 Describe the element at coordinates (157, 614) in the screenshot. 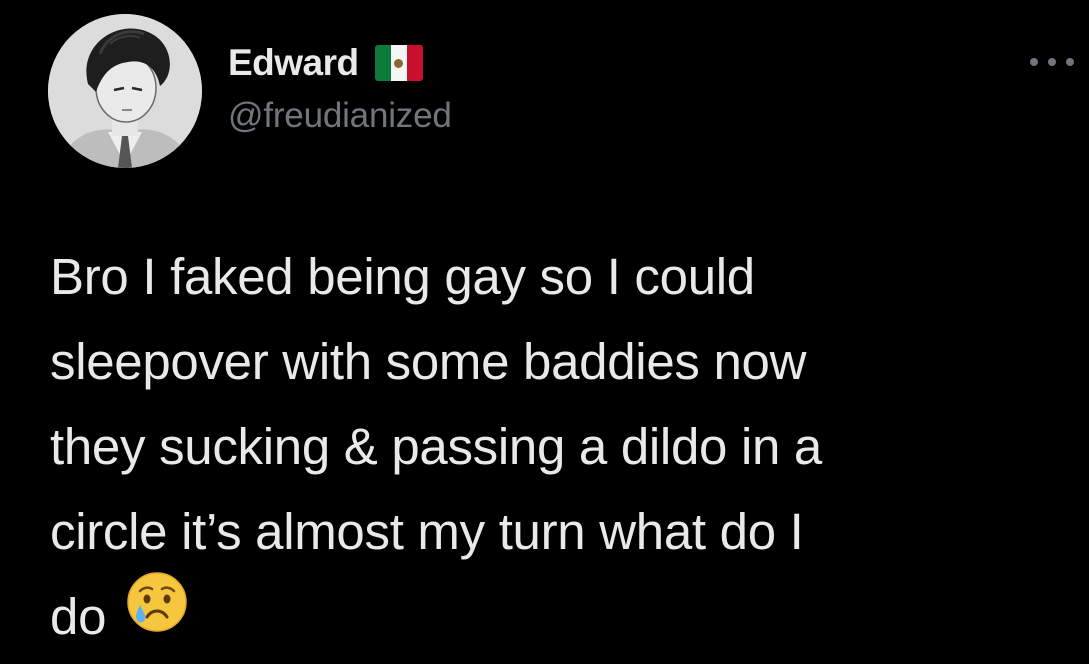

I see `crying-face-emoji-icon` at that location.